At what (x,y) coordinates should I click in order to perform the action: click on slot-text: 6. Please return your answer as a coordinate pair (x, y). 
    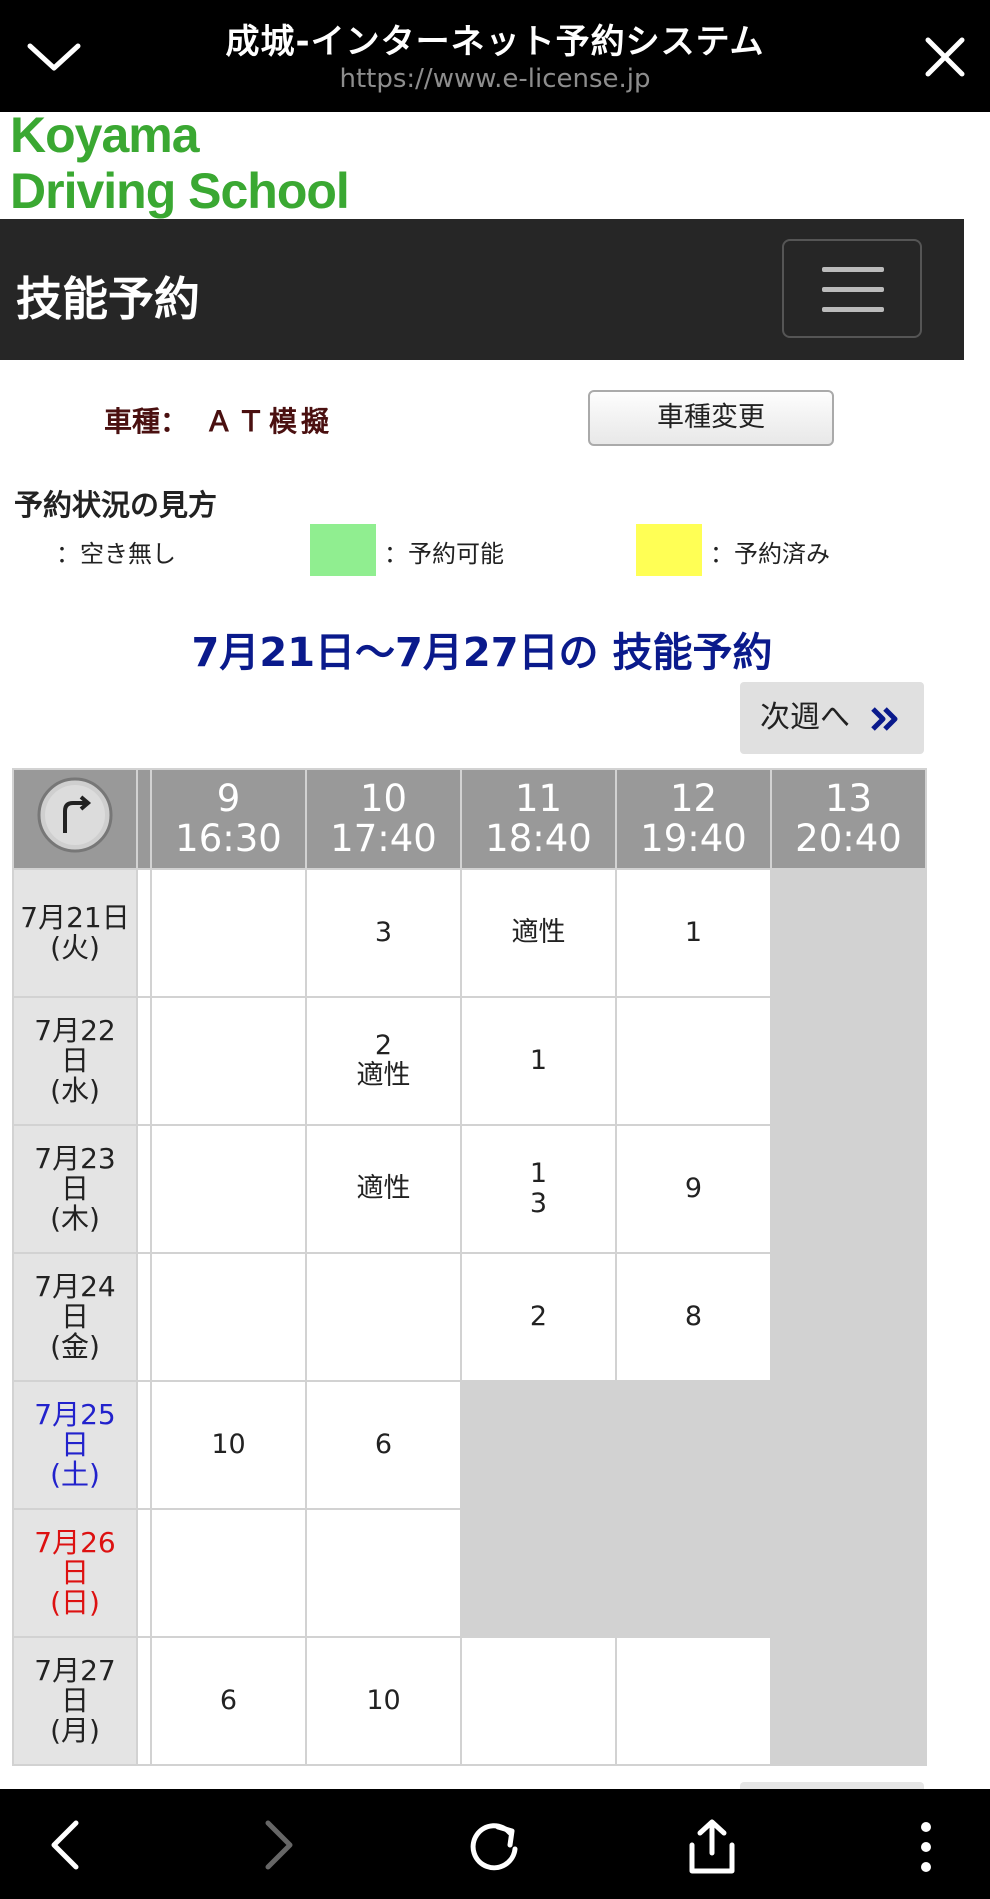
    Looking at the image, I should click on (383, 1444).